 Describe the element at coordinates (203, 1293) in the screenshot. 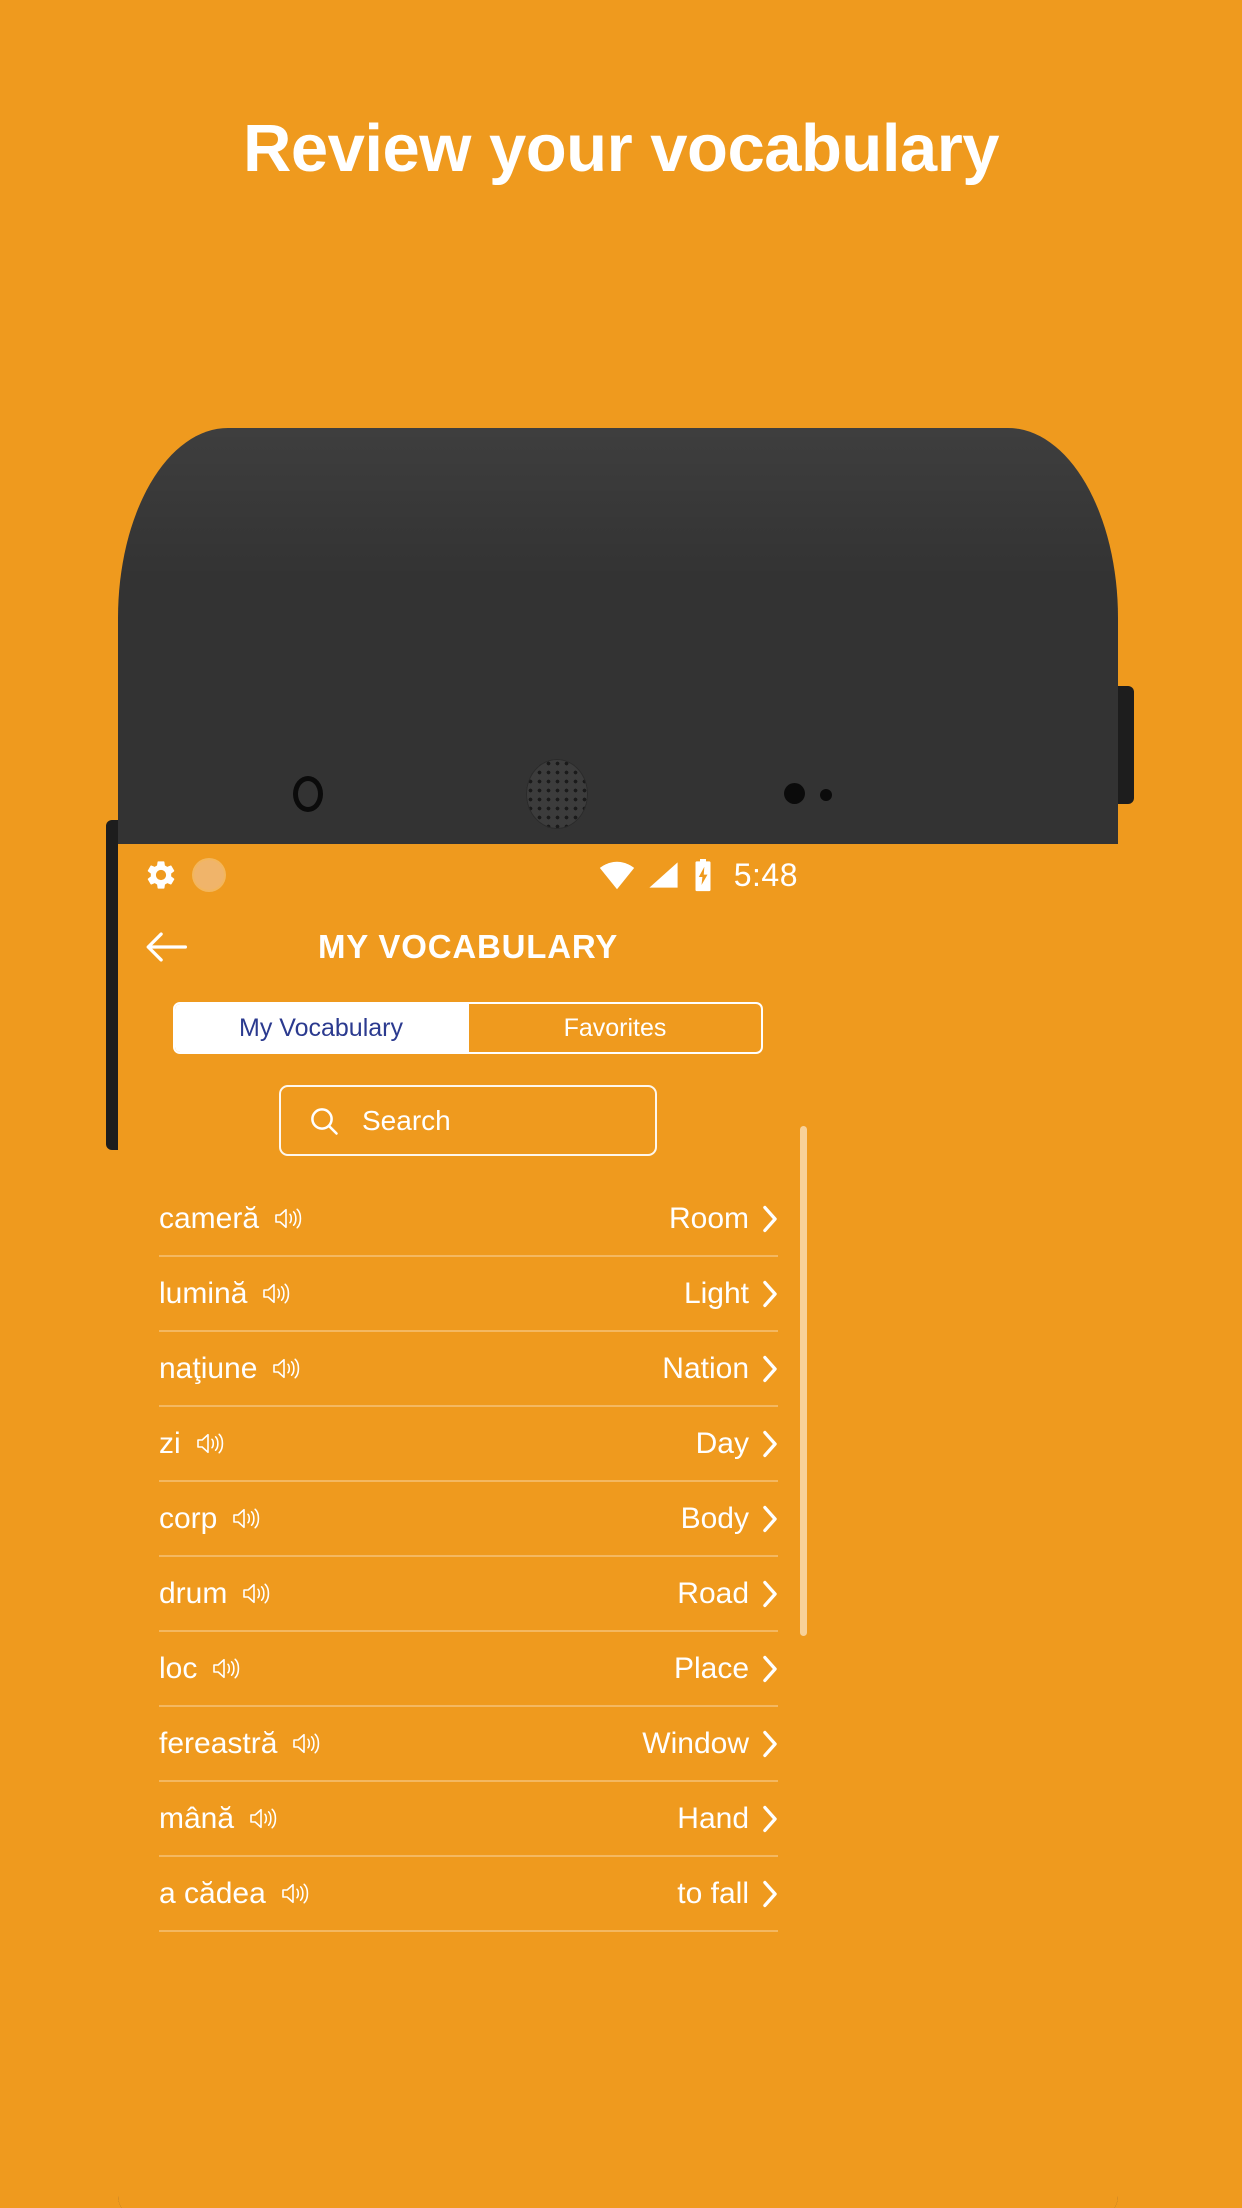

I see `vocabulary-term-label: lumină` at that location.